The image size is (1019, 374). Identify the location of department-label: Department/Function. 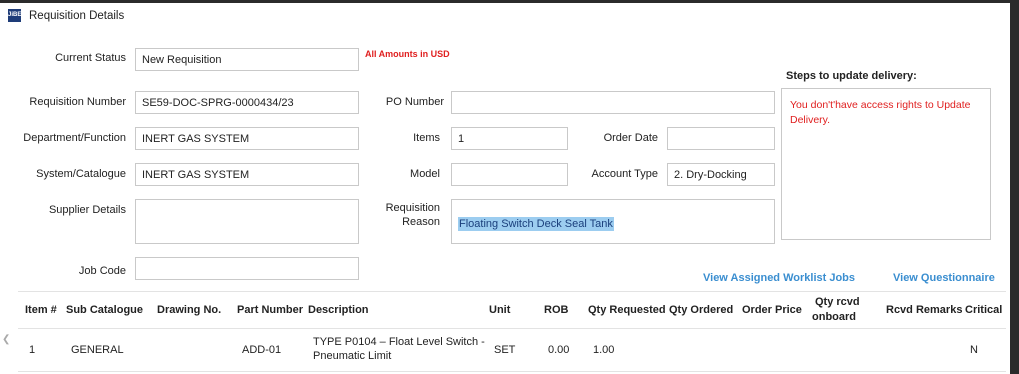
(74, 138).